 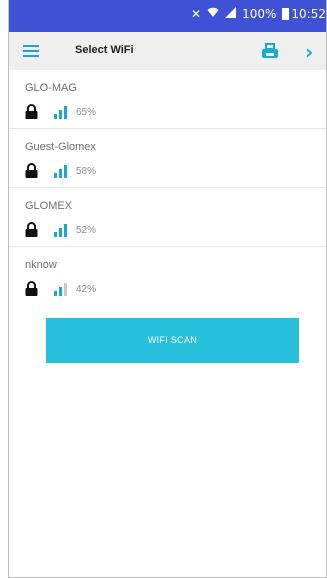 What do you see at coordinates (167, 51) in the screenshot?
I see `toolbar: Select WiFi ›` at bounding box center [167, 51].